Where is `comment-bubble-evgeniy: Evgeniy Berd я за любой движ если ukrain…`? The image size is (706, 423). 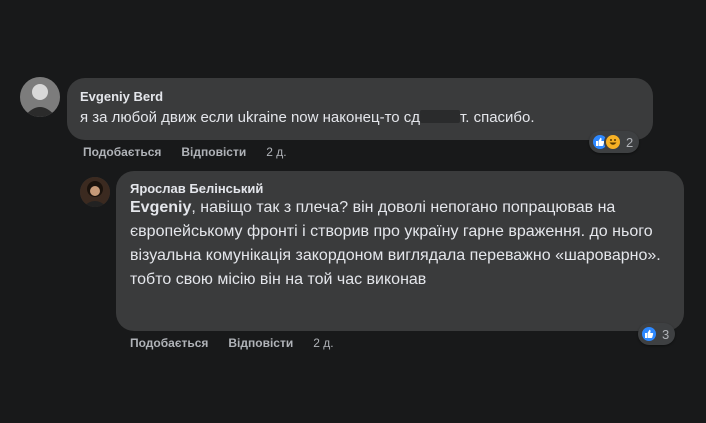
comment-bubble-evgeniy: Evgeniy Berd я за любой движ если ukrain… is located at coordinates (360, 109).